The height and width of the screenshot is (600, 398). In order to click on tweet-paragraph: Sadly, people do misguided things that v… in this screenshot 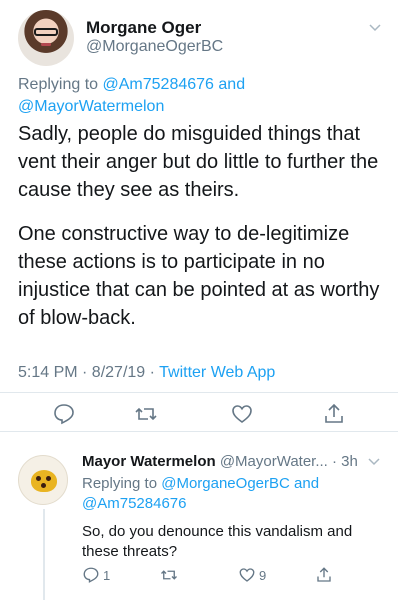, I will do `click(198, 162)`.